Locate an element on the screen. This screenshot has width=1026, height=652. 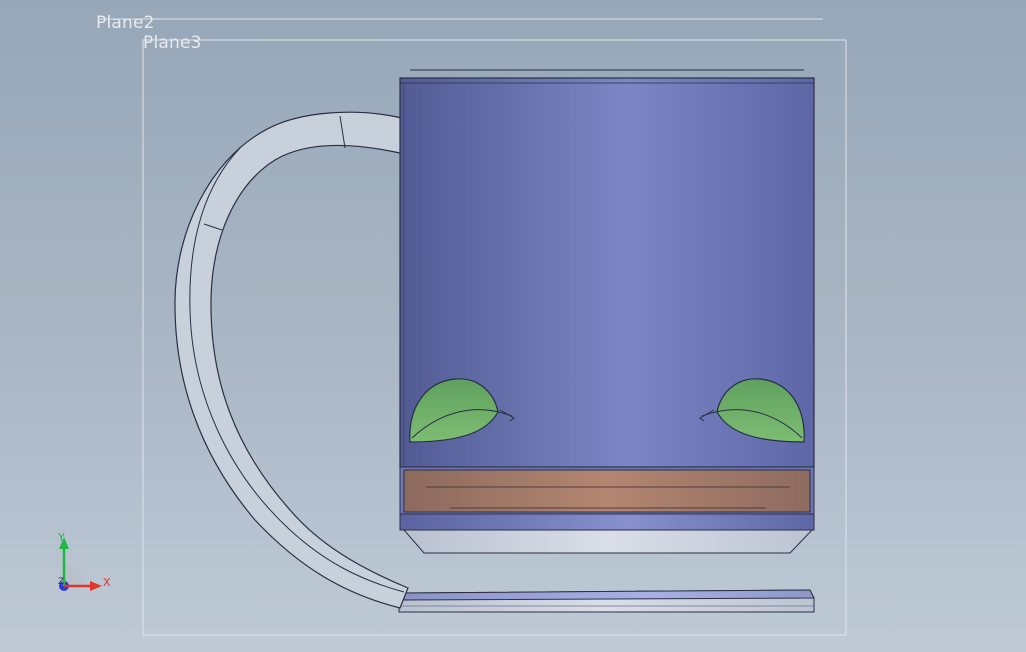
mug-foot is located at coordinates (608, 541).